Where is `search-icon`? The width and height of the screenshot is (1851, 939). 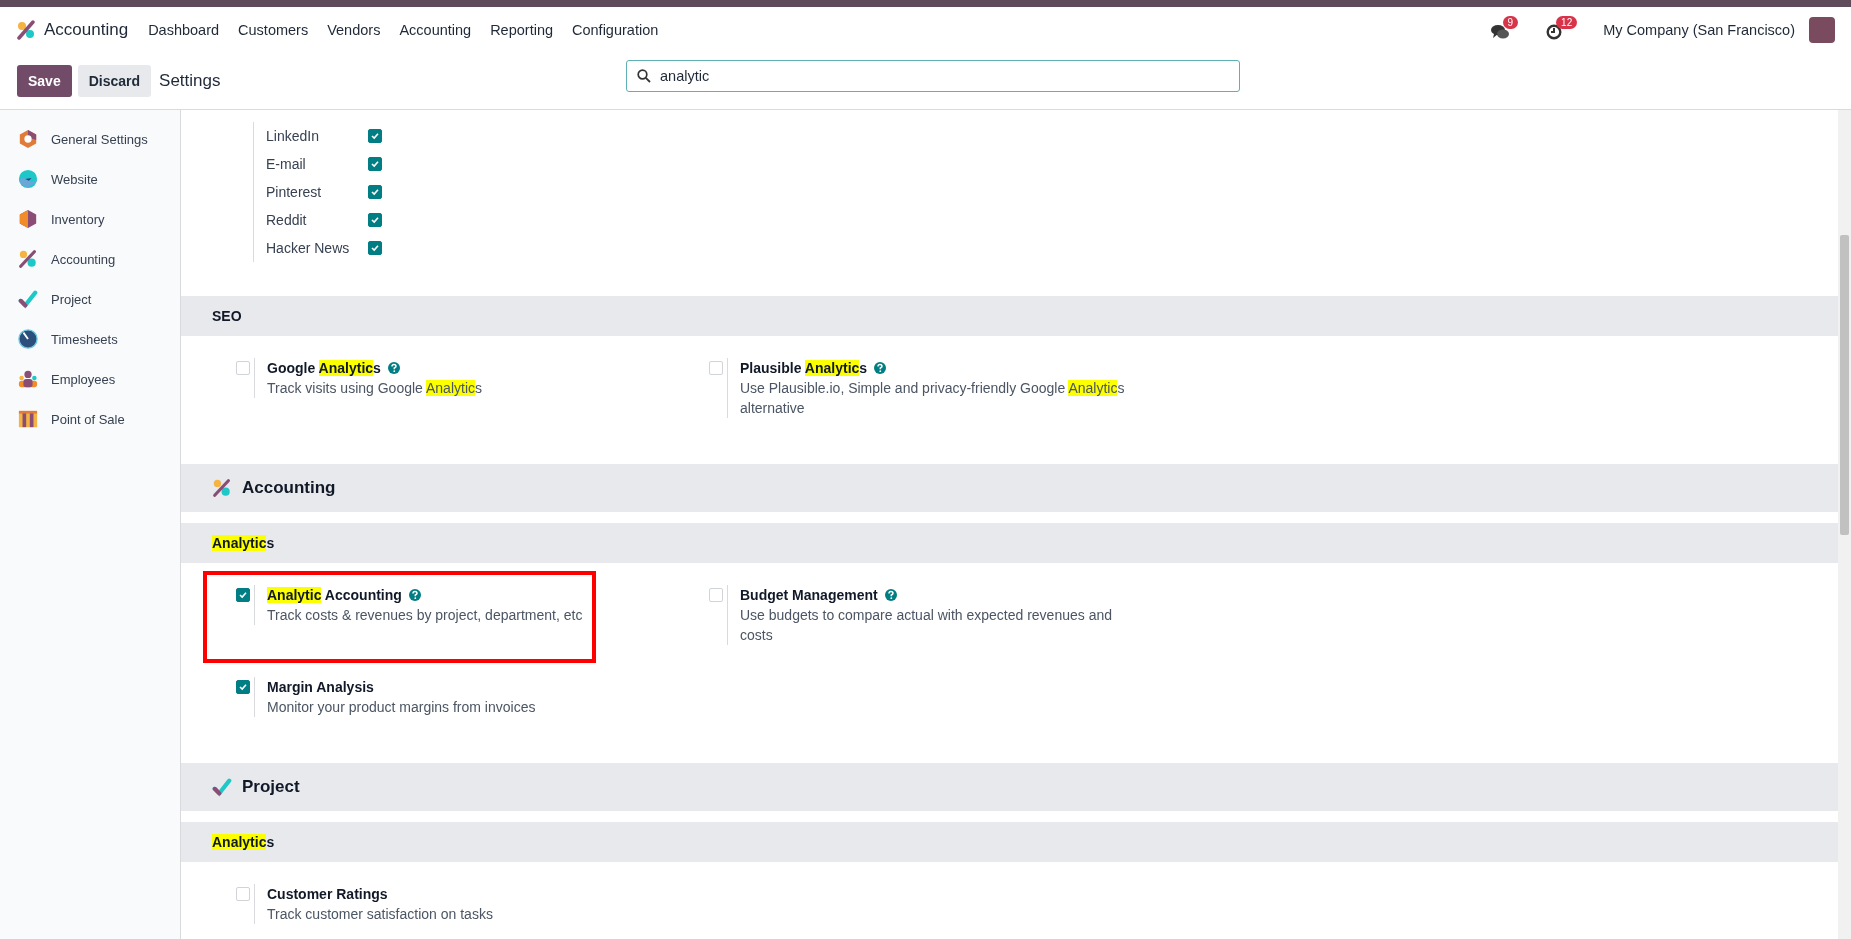 search-icon is located at coordinates (644, 76).